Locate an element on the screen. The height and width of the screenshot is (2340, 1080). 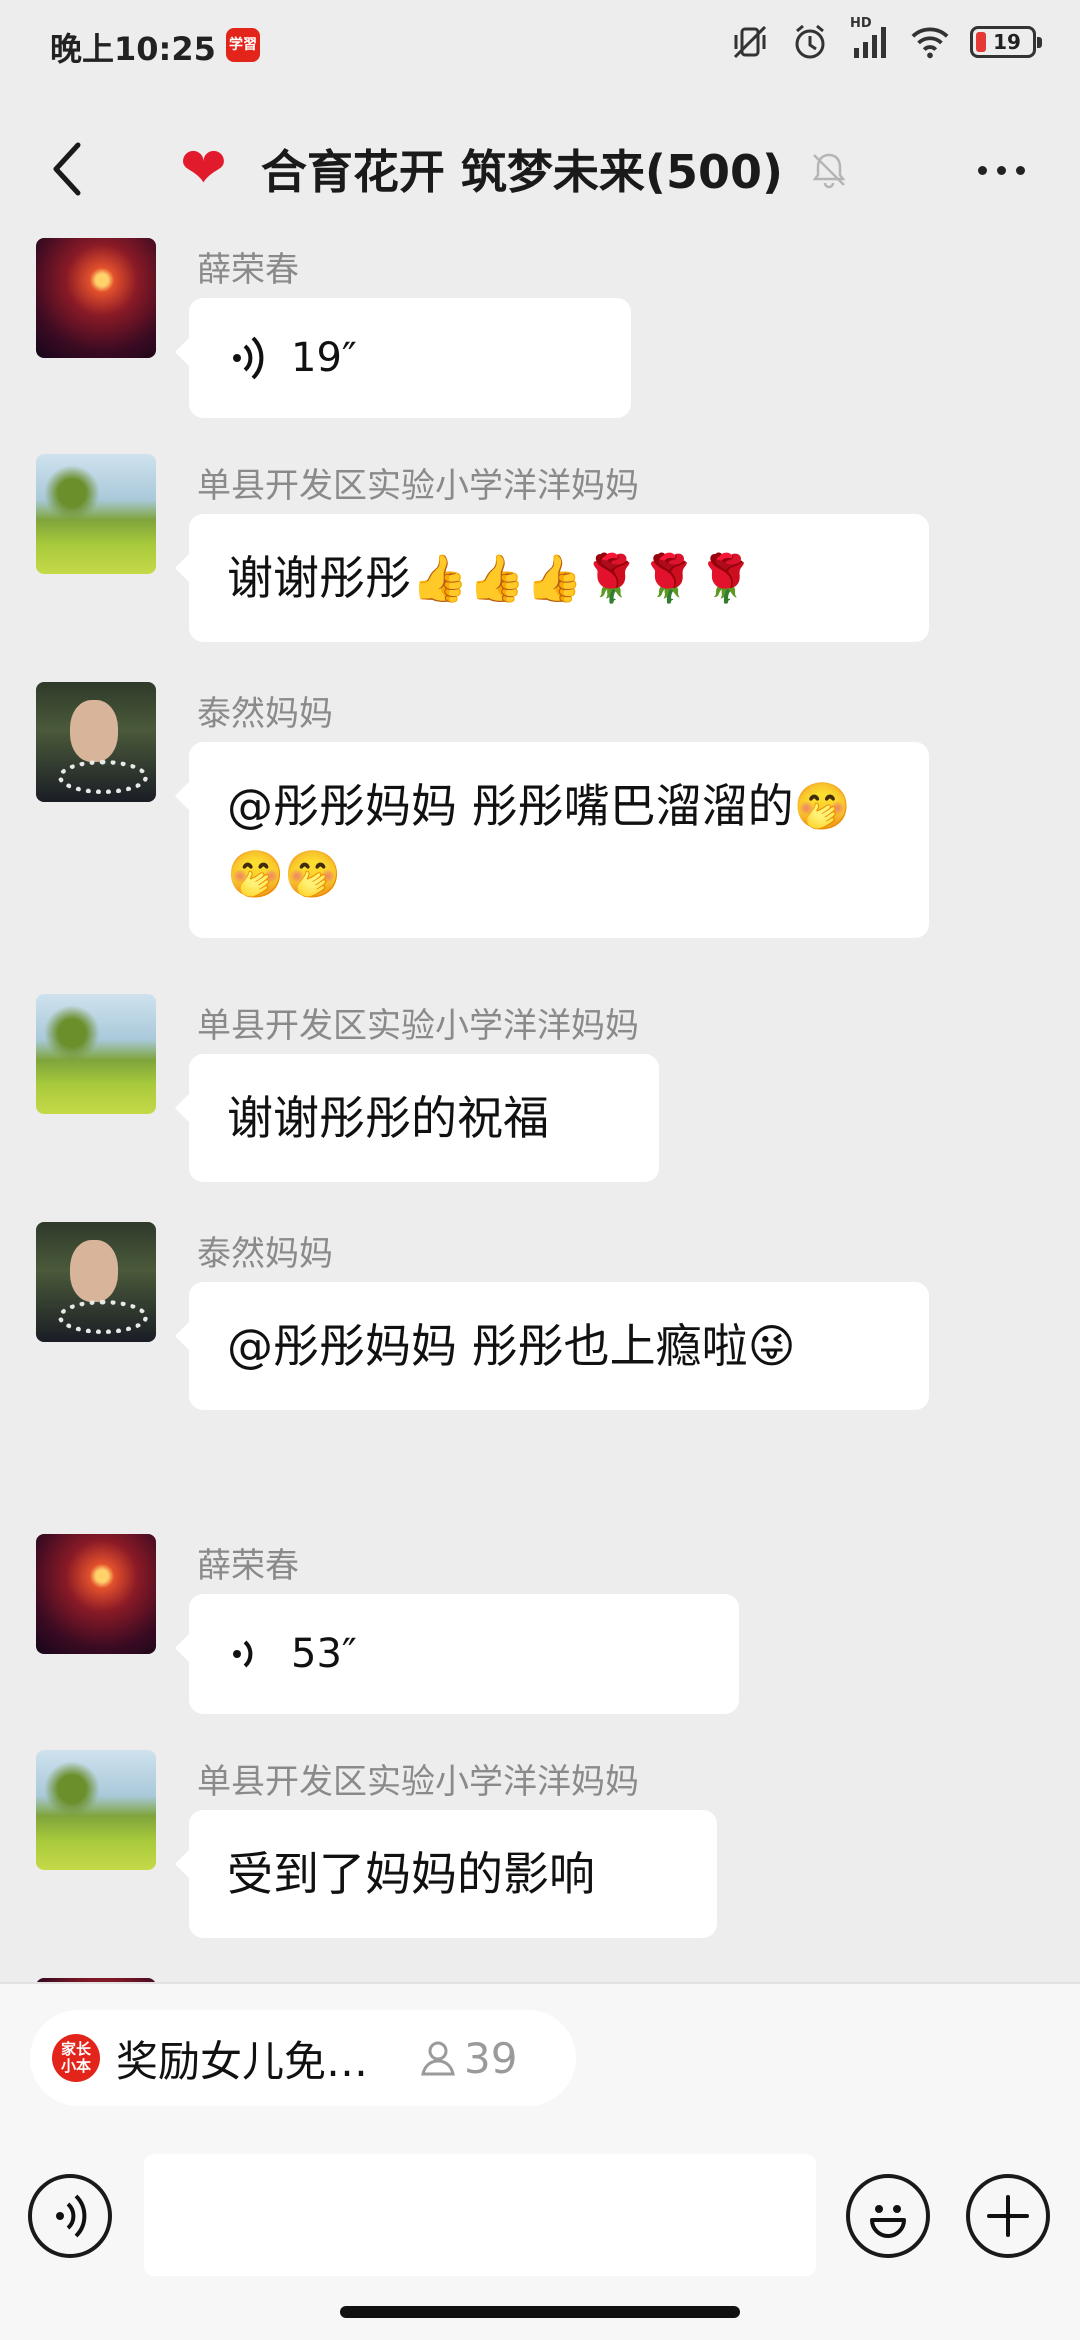
home-indicator is located at coordinates (540, 2312).